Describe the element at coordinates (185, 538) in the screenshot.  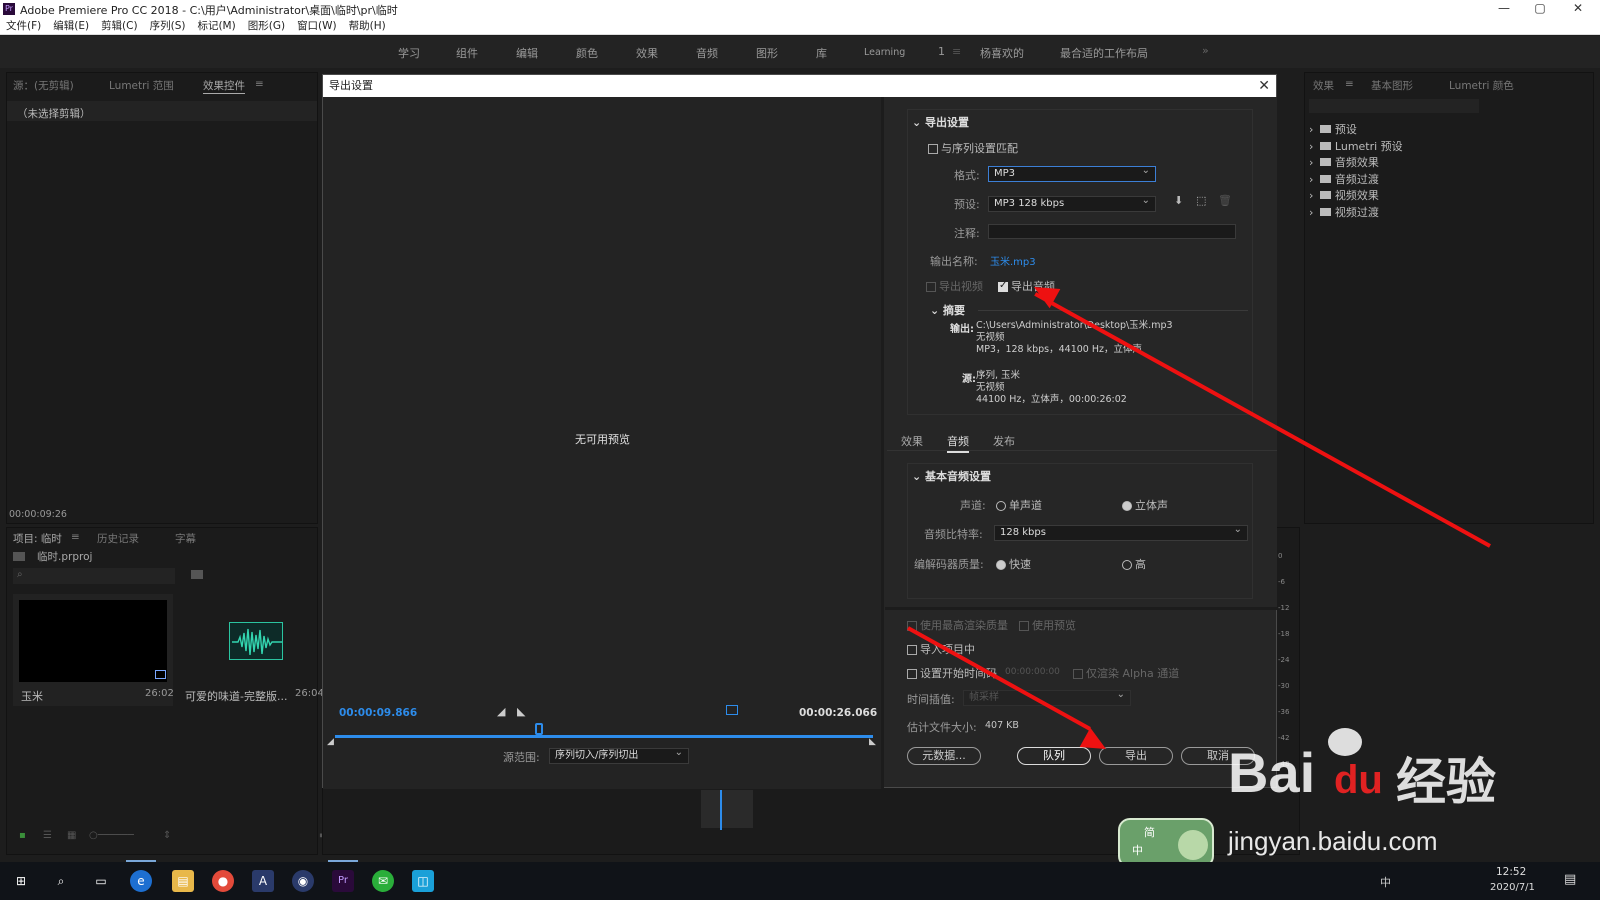
I see `tab-captions: 字幕` at that location.